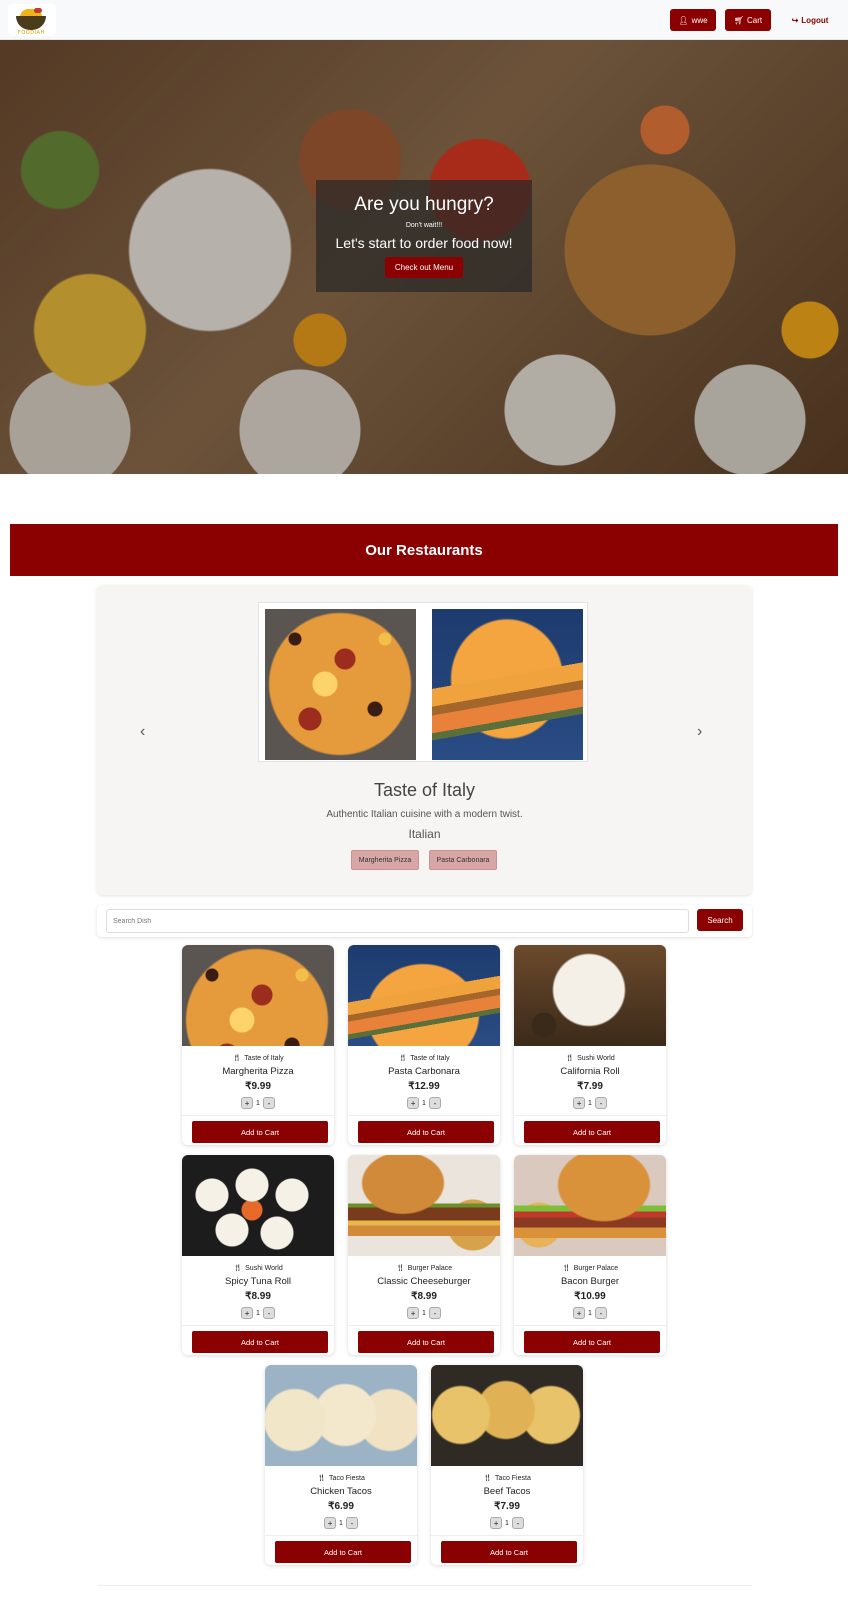  I want to click on carousel-pizza-image, so click(340, 684).